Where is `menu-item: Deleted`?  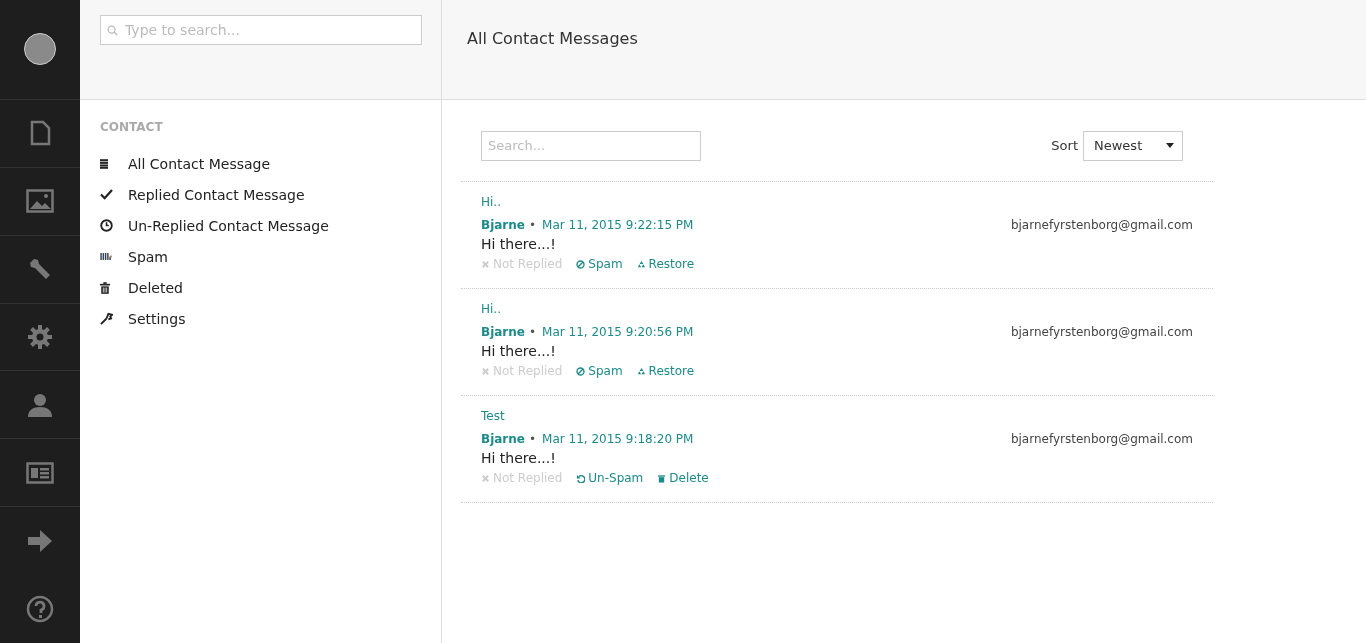
menu-item: Deleted is located at coordinates (155, 287).